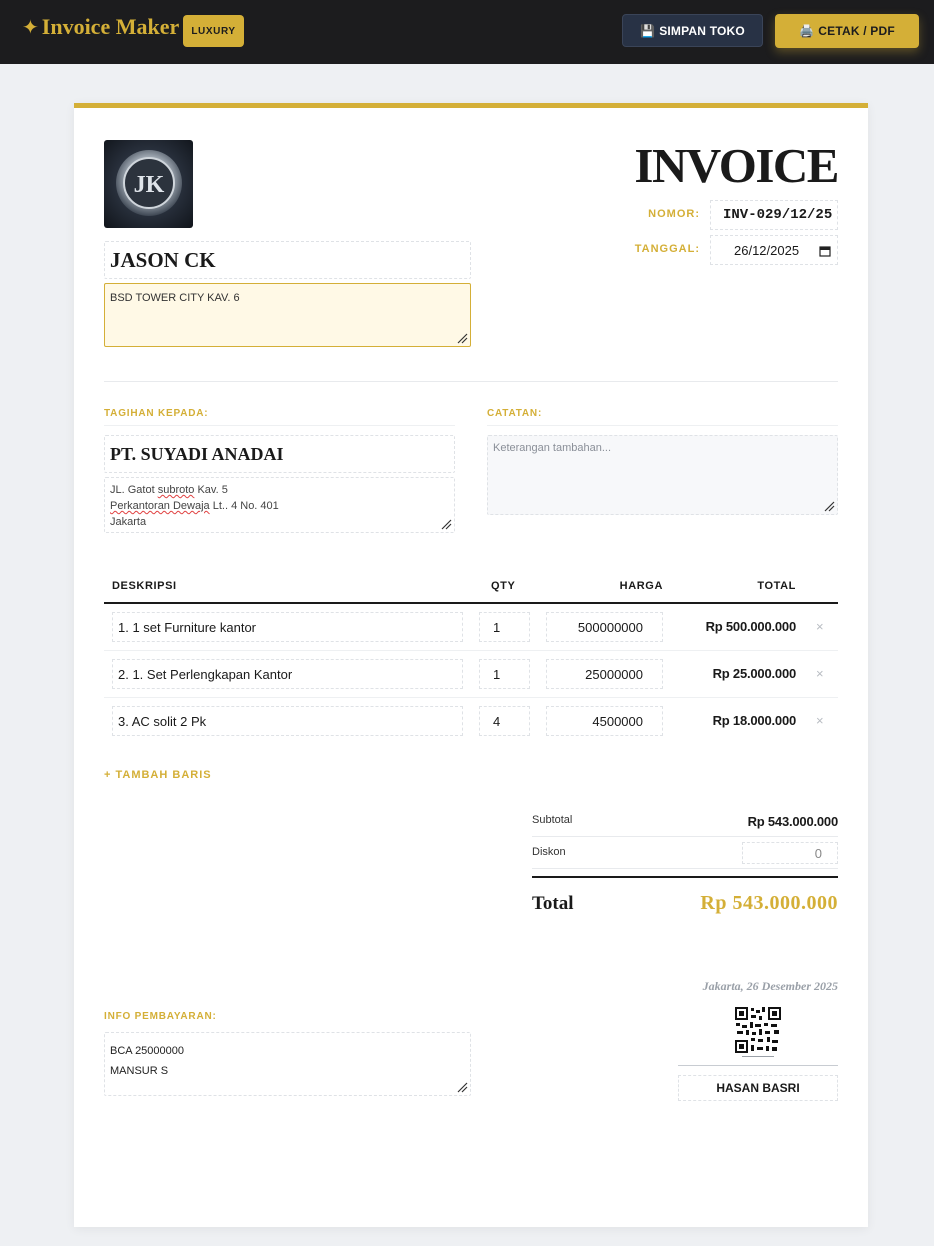 The height and width of the screenshot is (1246, 934). Describe the element at coordinates (515, 413) in the screenshot. I see `notes-label: CATATAN:` at that location.